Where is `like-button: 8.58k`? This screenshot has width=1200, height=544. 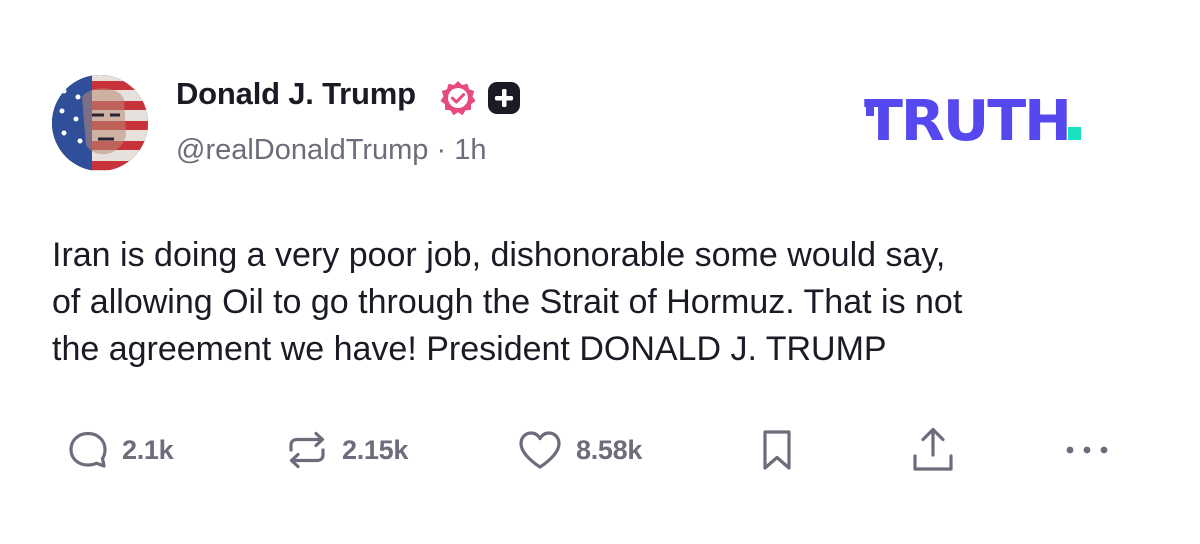
like-button: 8.58k is located at coordinates (579, 450).